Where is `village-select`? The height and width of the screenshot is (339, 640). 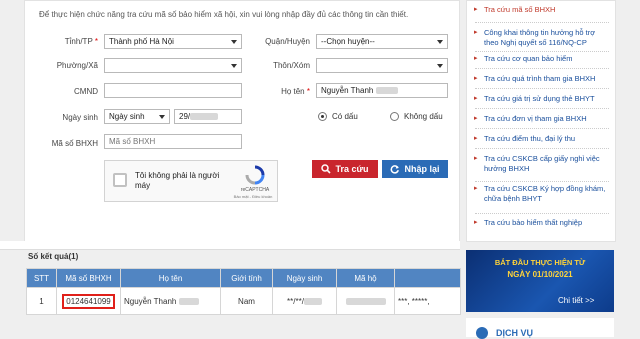 village-select is located at coordinates (382, 65).